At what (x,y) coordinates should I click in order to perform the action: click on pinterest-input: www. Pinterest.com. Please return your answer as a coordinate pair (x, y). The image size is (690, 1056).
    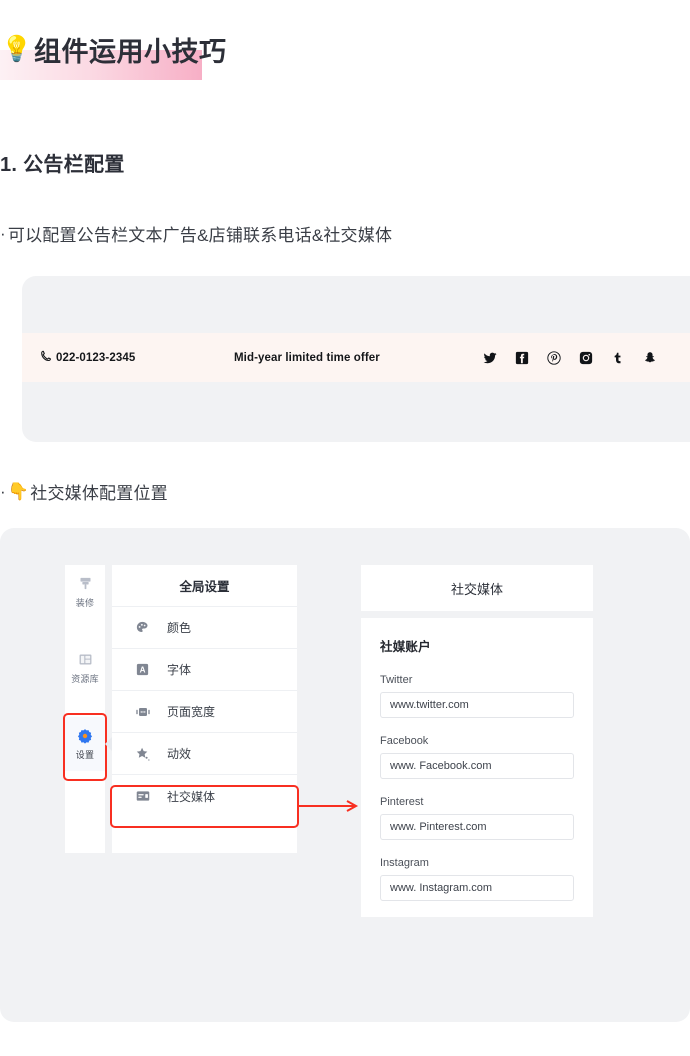
    Looking at the image, I should click on (477, 827).